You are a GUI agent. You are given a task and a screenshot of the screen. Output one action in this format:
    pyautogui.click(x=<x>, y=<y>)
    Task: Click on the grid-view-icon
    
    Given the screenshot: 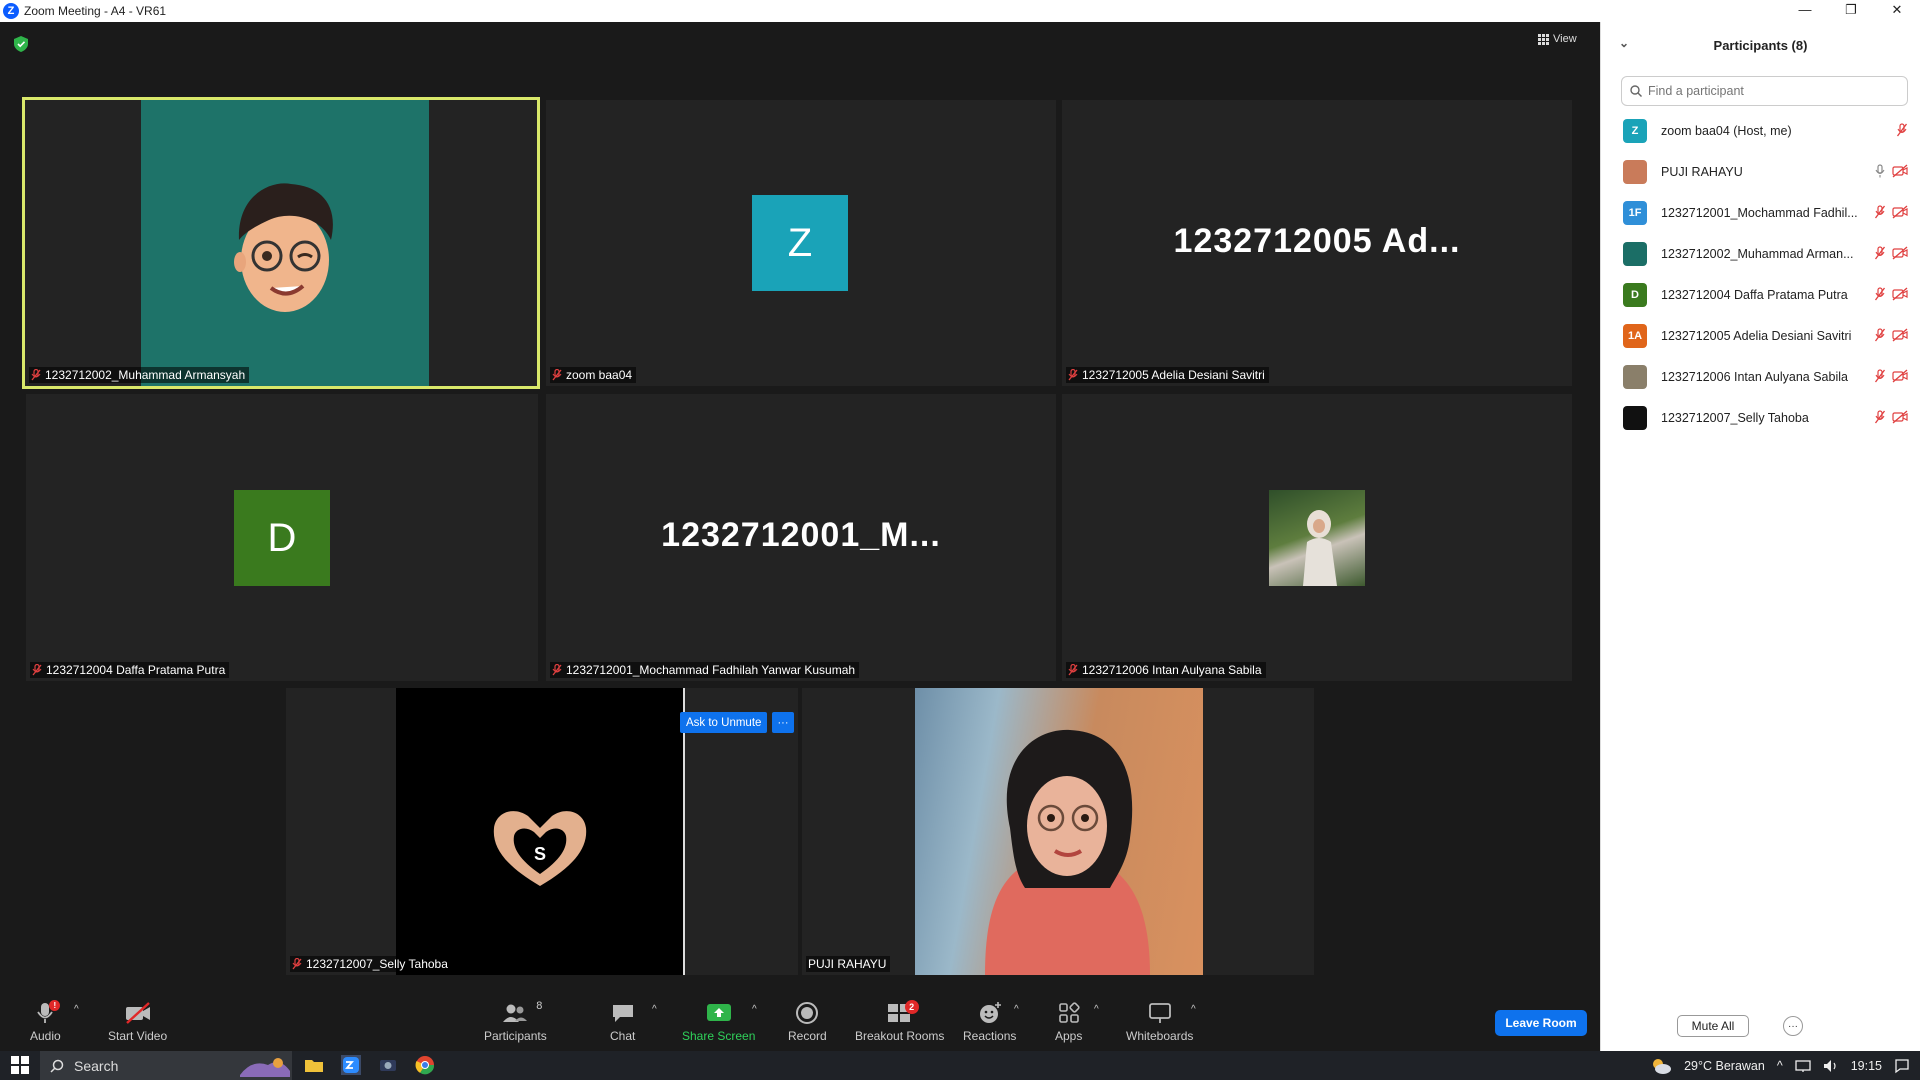 What is the action you would take?
    pyautogui.click(x=1543, y=39)
    